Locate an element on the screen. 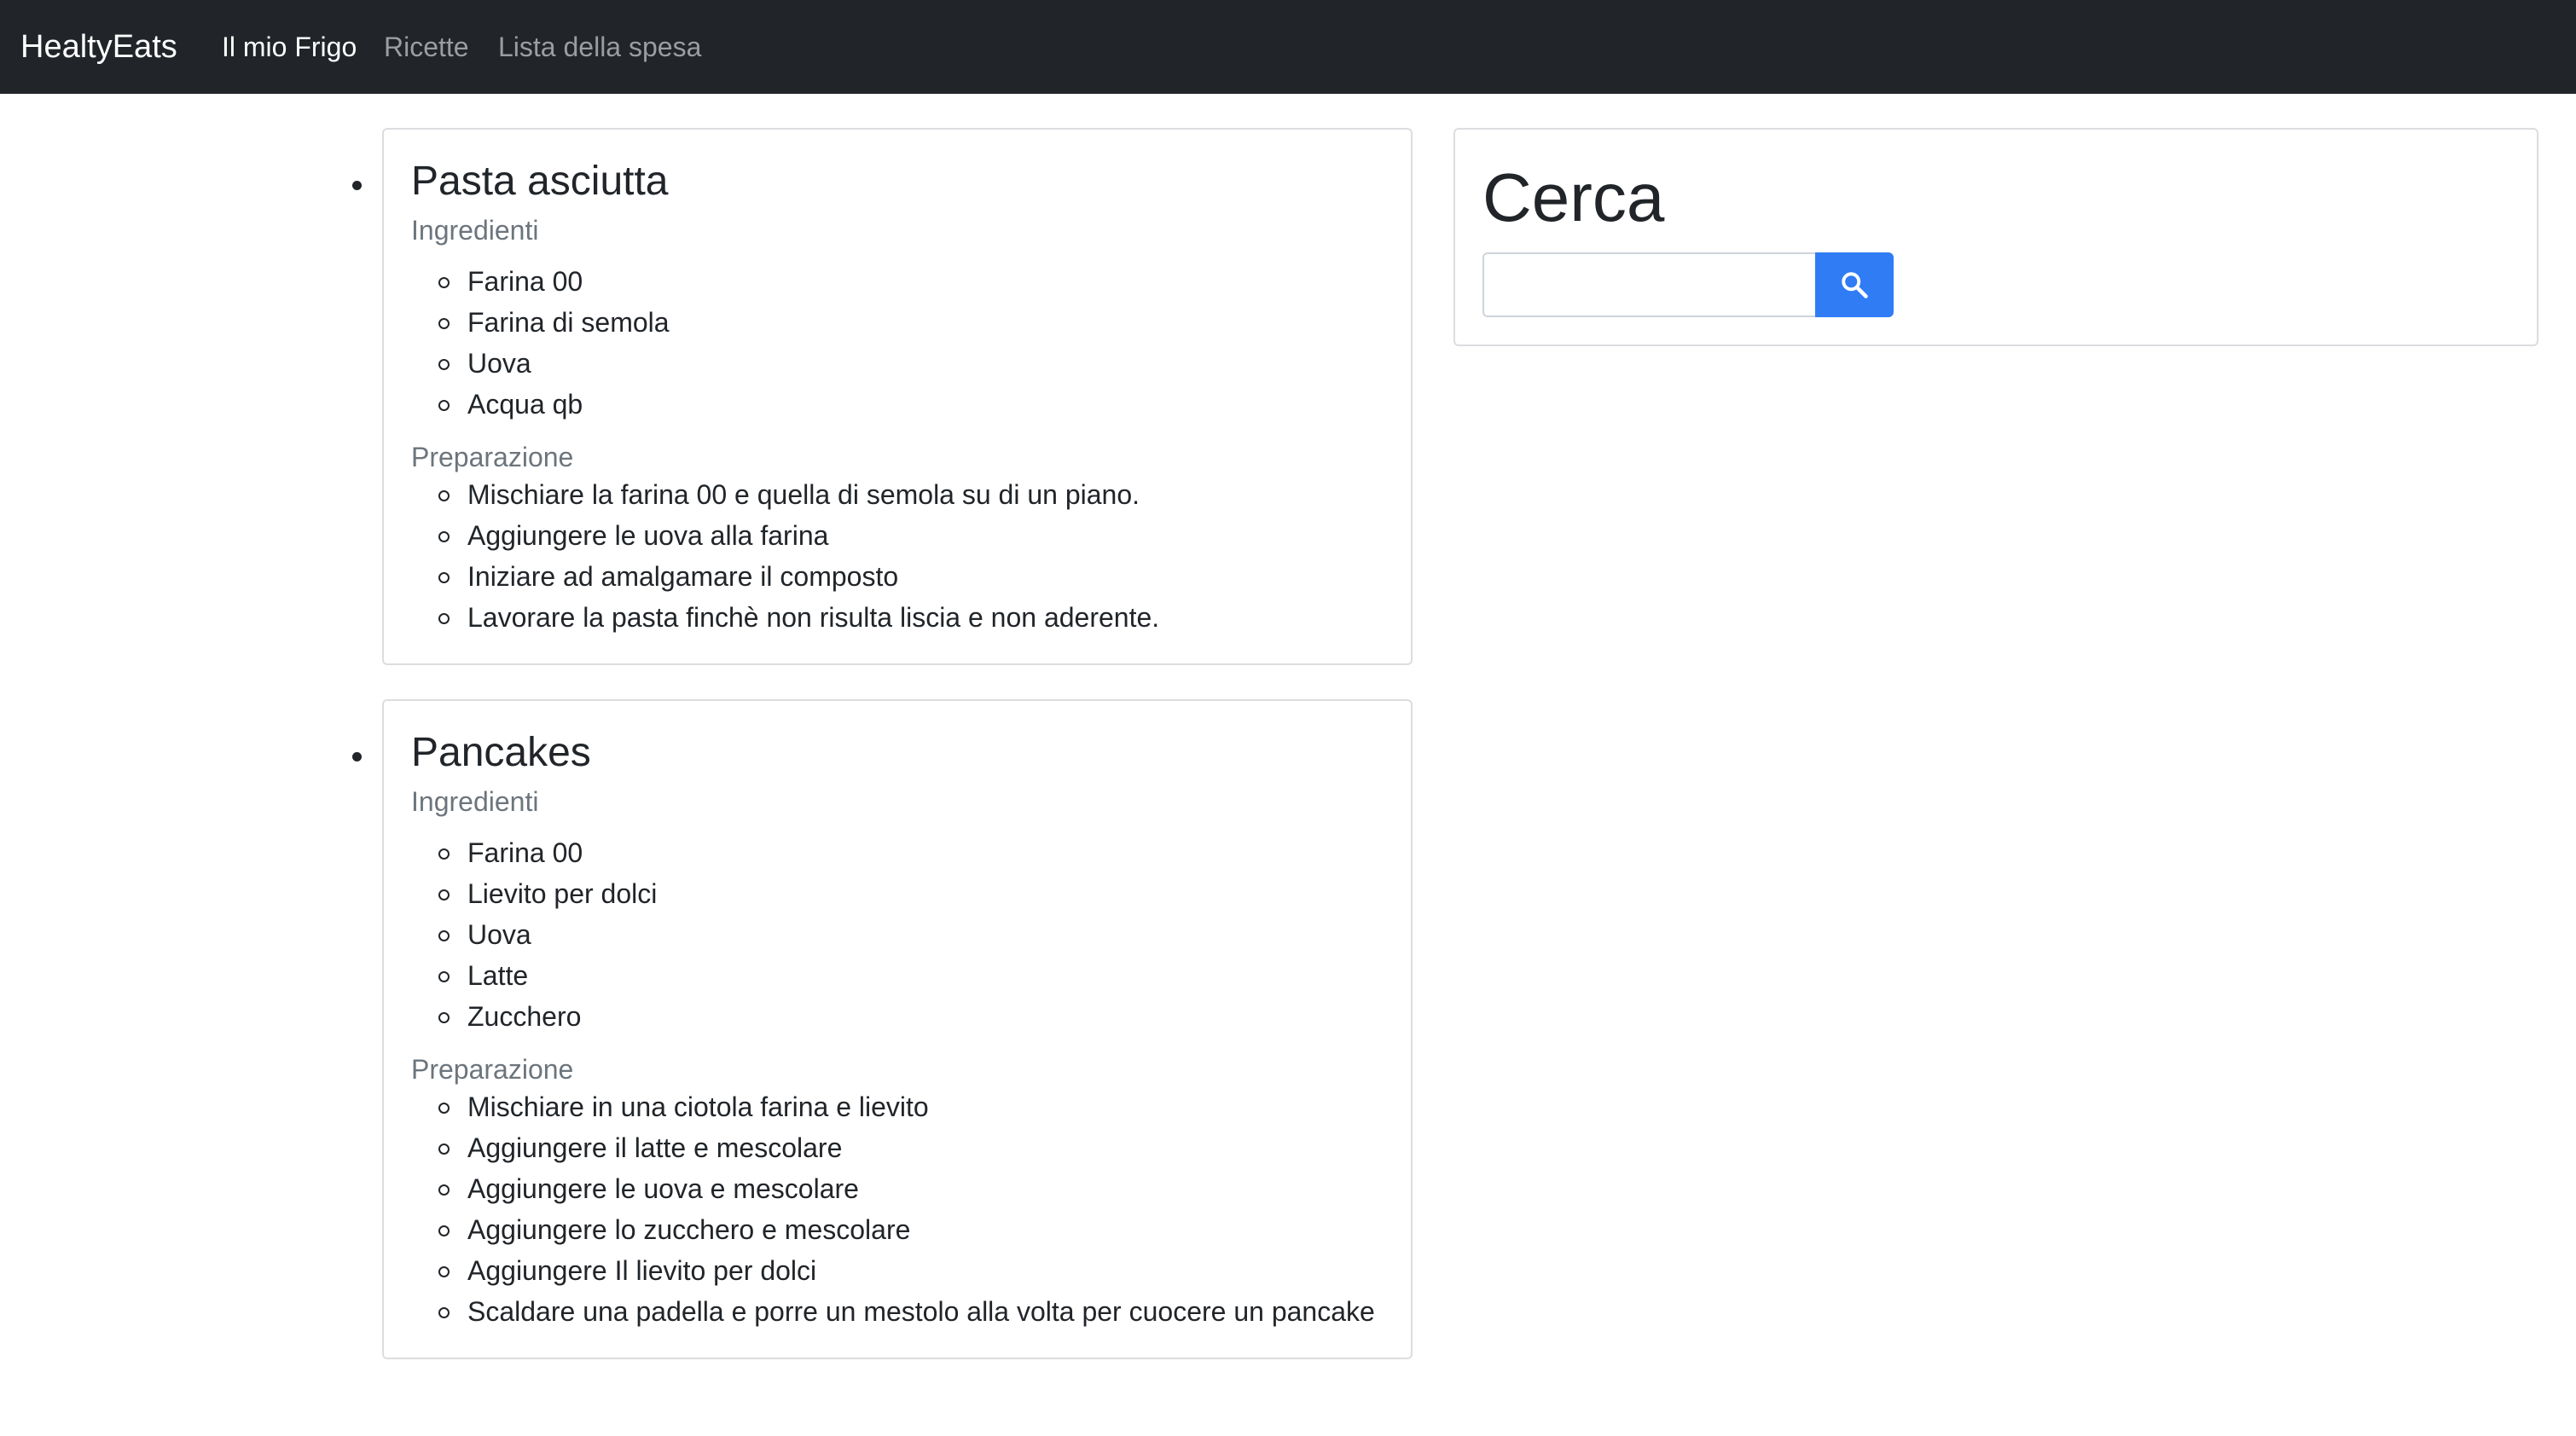 This screenshot has height=1436, width=2576. recipe-title: Pasta asciutta is located at coordinates (540, 181).